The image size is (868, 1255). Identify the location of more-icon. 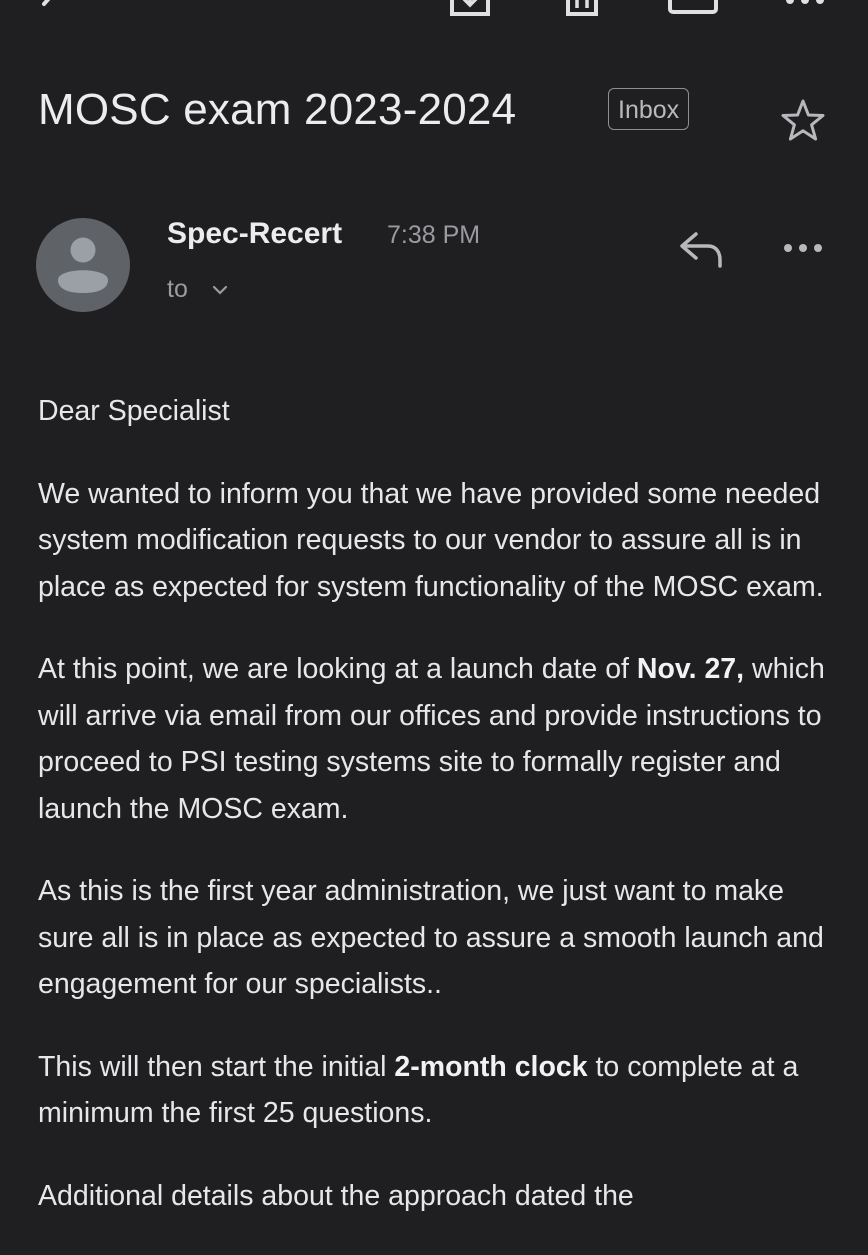
(805, 8).